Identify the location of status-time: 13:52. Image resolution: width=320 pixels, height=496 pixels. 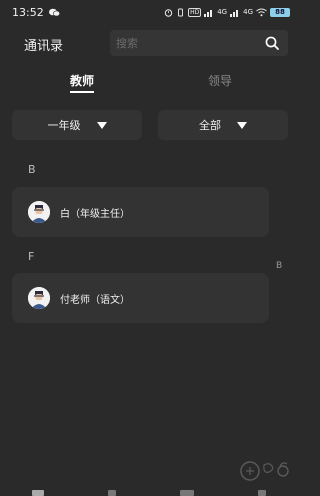
(28, 12).